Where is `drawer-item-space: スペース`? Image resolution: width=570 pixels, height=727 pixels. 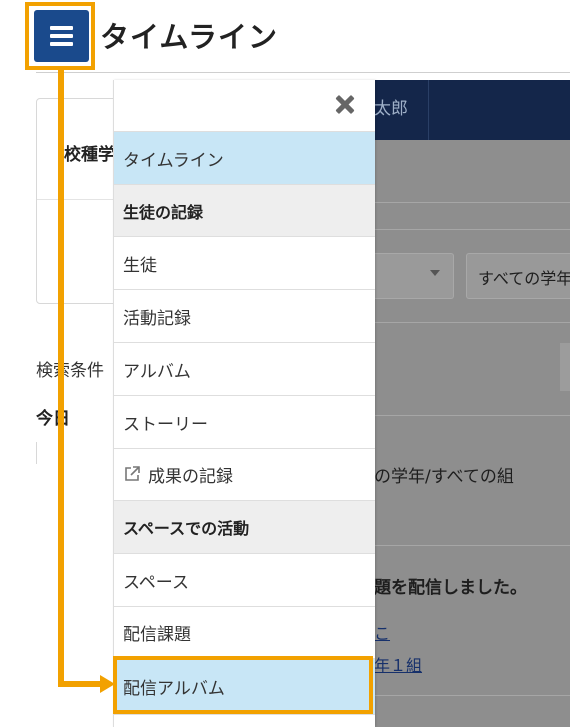
drawer-item-space: スペース is located at coordinates (244, 579).